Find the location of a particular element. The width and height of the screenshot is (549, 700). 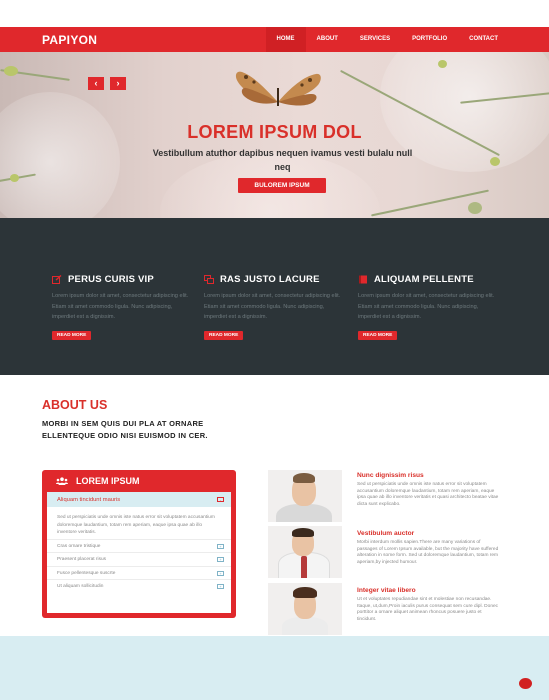

slider-prev-button: ‹ is located at coordinates (96, 83).